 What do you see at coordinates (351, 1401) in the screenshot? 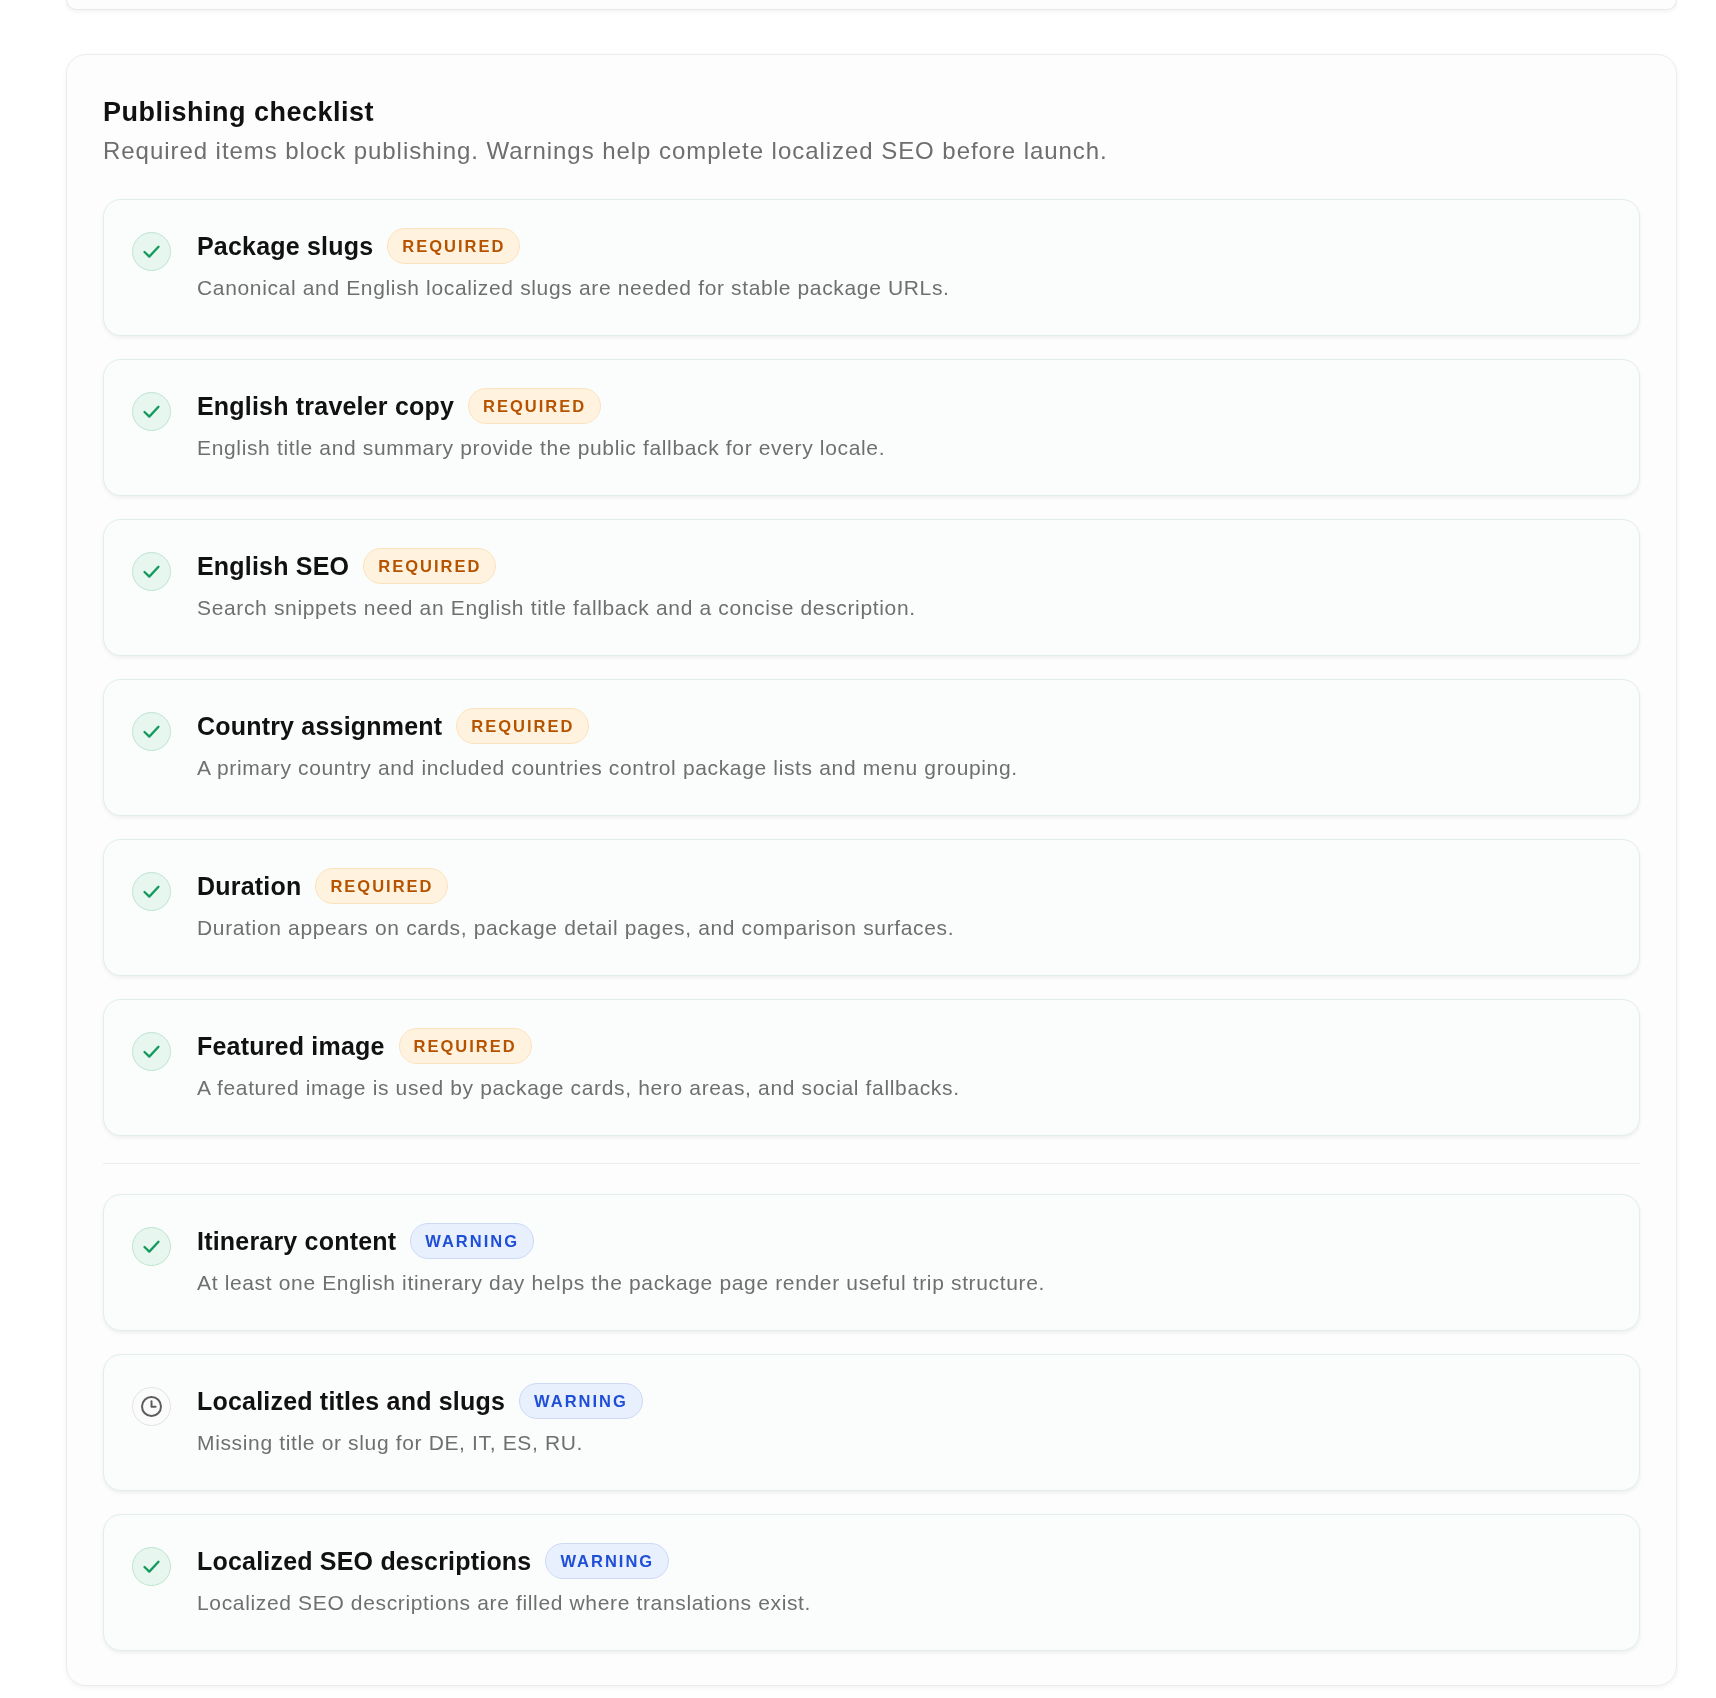
I see `item-title: Localized titles and slugs` at bounding box center [351, 1401].